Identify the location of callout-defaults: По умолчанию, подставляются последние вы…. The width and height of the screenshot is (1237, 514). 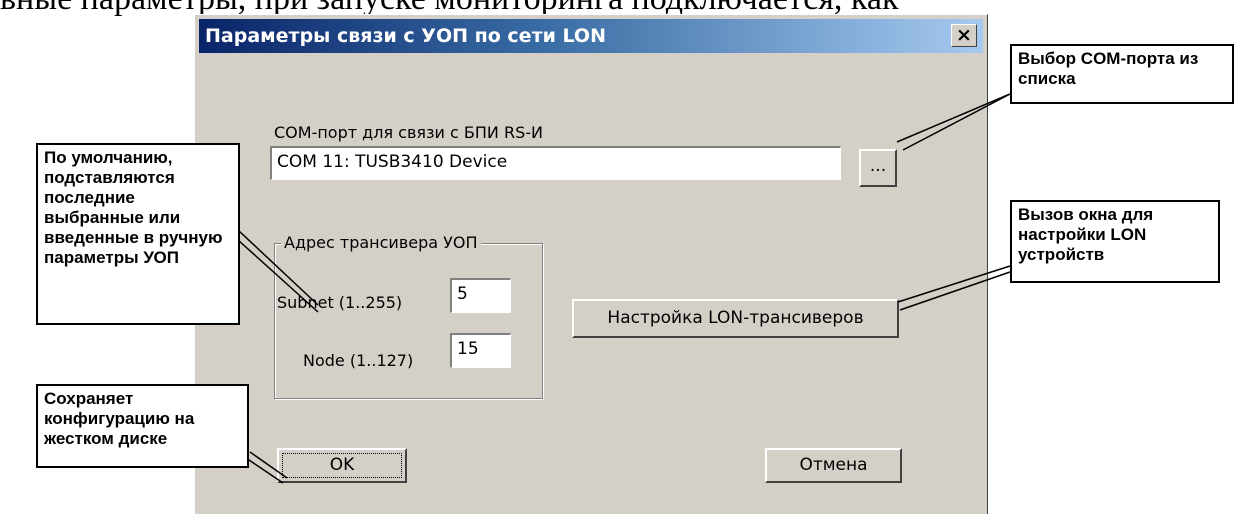
(138, 234).